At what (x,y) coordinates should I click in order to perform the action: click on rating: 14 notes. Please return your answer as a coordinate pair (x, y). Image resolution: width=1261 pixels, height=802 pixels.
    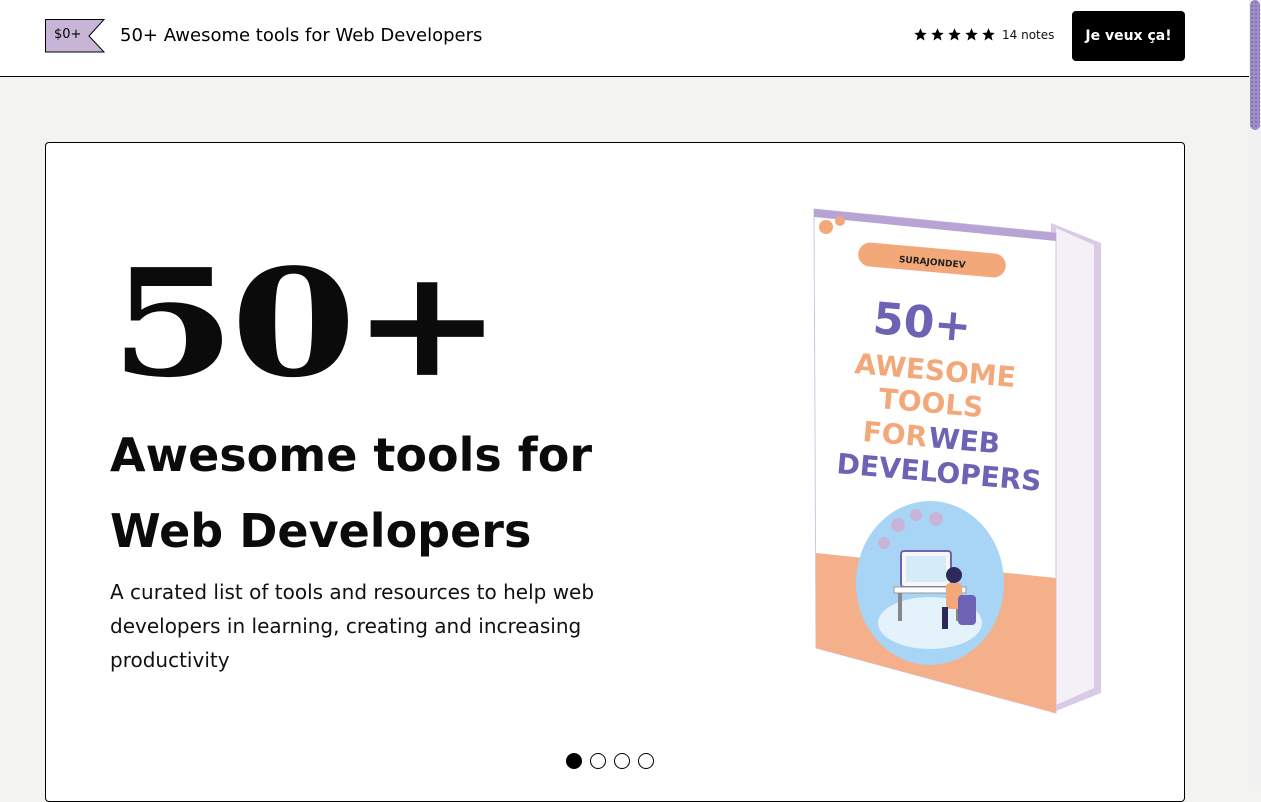
    Looking at the image, I should click on (983, 34).